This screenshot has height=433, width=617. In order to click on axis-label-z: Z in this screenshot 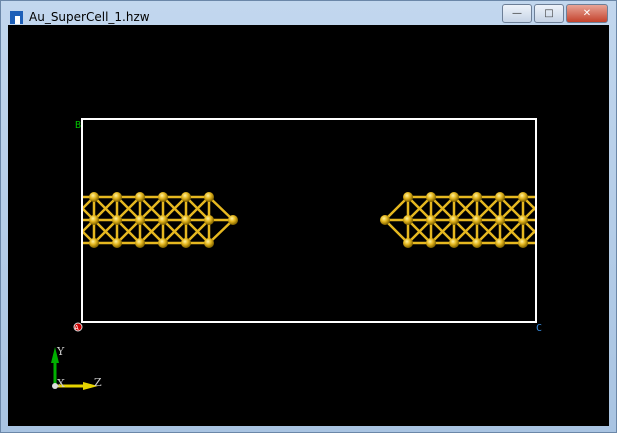, I will do `click(98, 382)`.